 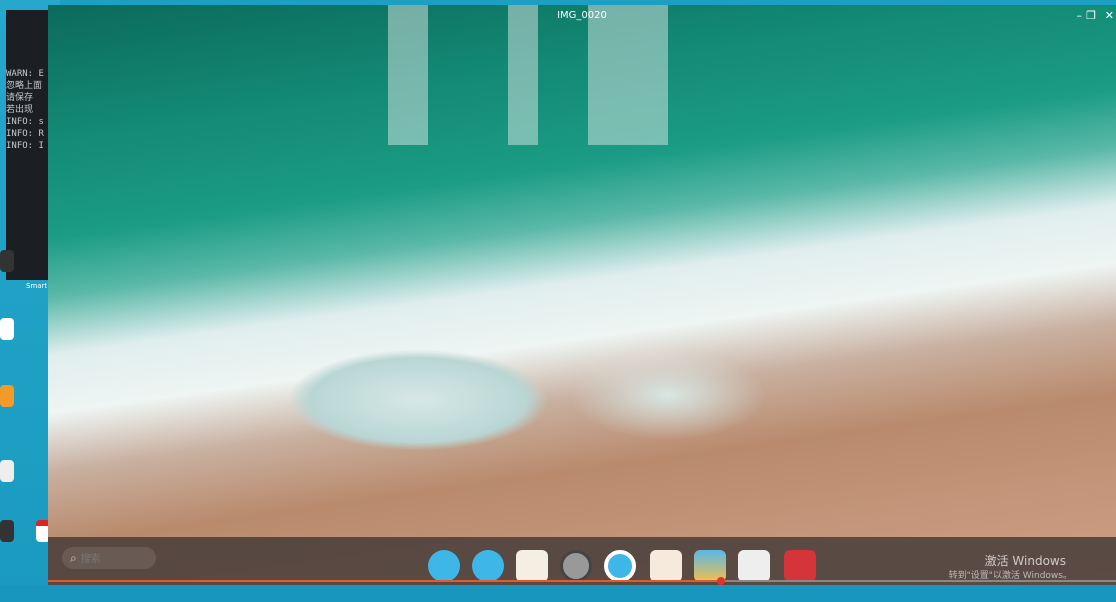 I want to click on notes-icon, so click(x=666, y=566).